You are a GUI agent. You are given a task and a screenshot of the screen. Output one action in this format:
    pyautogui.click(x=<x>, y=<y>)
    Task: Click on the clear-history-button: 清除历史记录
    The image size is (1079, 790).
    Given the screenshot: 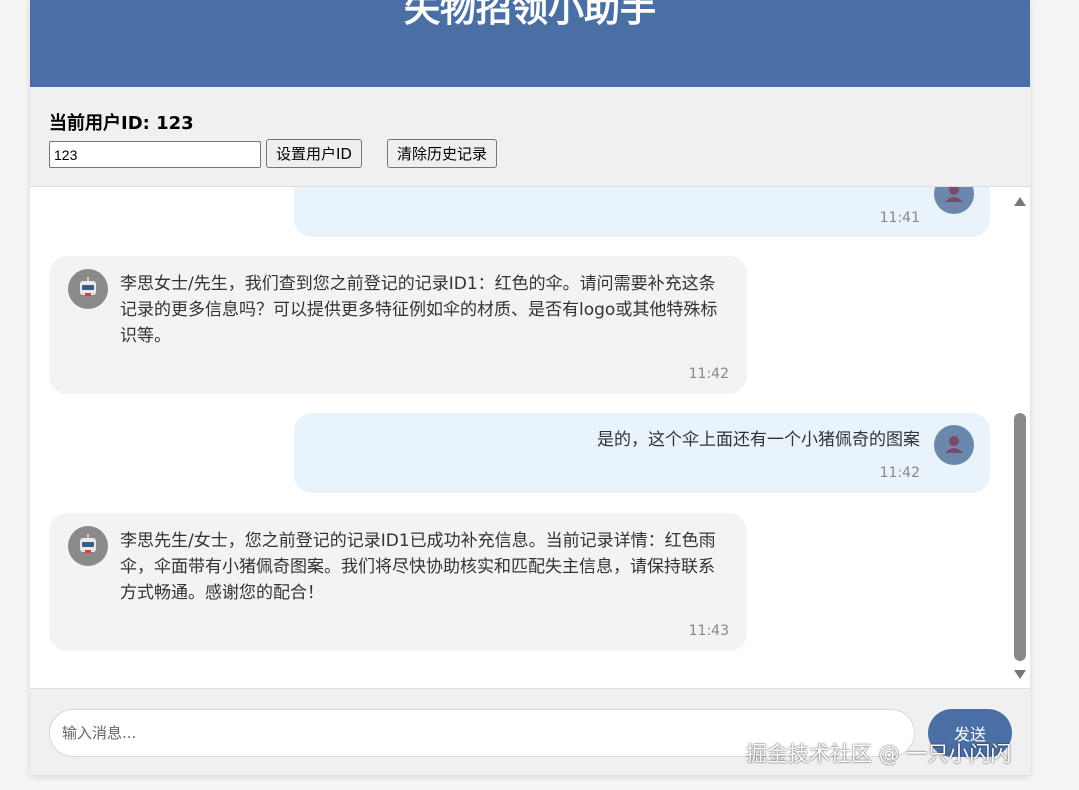 What is the action you would take?
    pyautogui.click(x=442, y=153)
    